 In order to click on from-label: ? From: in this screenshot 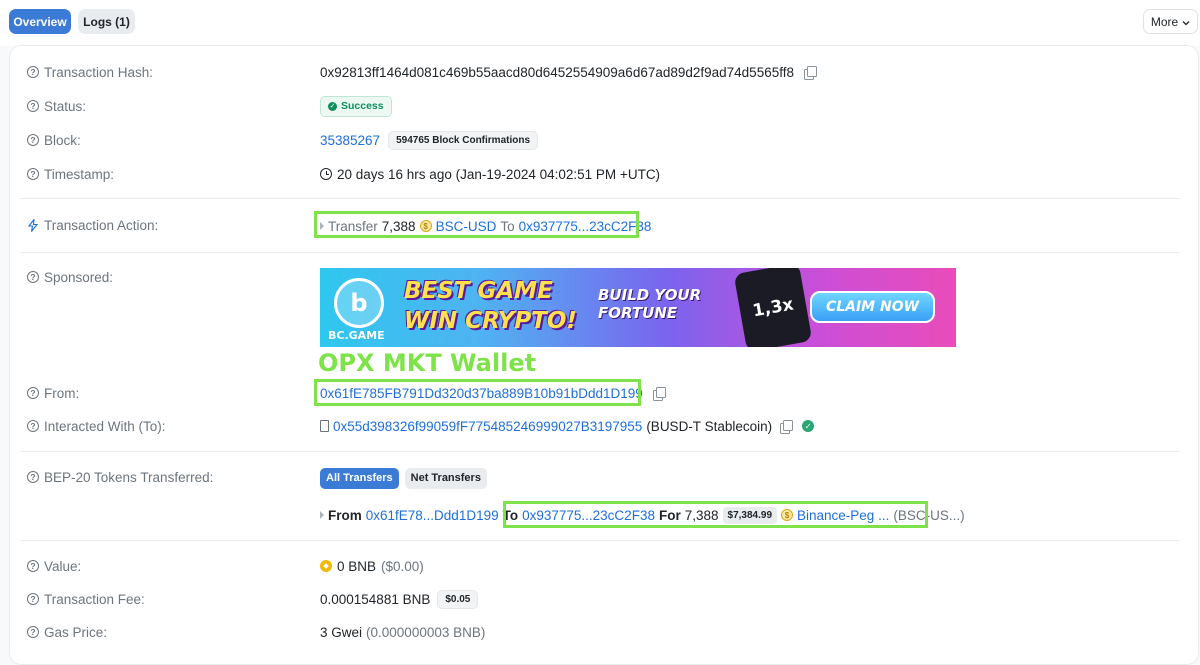, I will do `click(53, 393)`.